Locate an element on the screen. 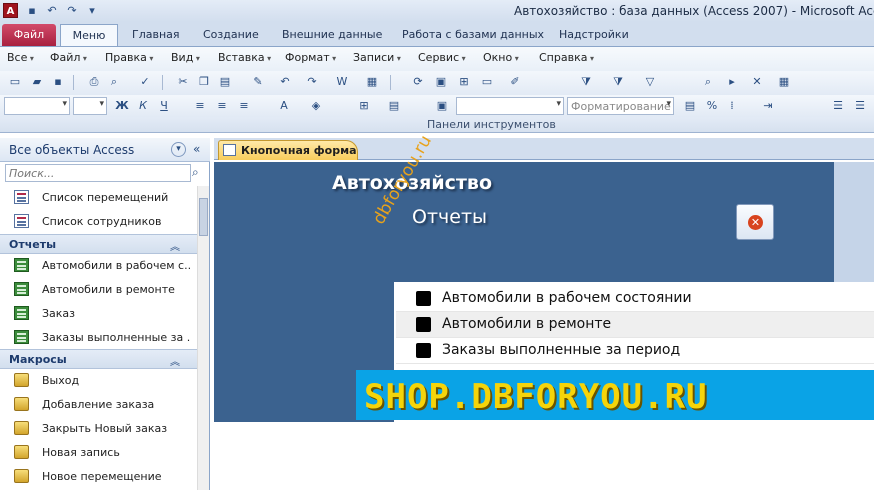 This screenshot has width=874, height=490. paste-icon: ▤ is located at coordinates (225, 82).